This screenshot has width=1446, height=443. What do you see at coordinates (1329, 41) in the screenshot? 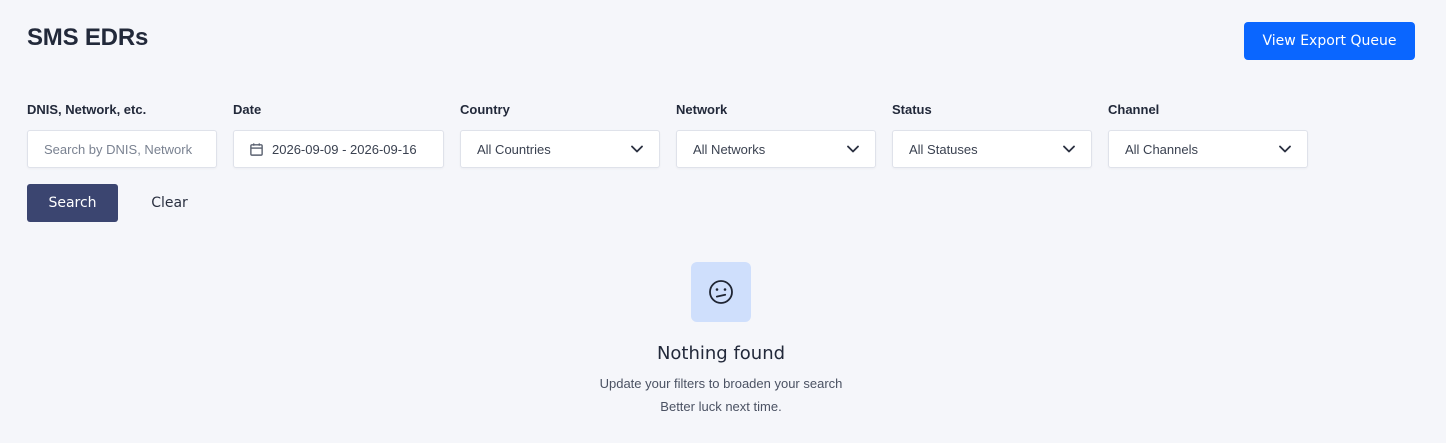
I see `view-export-queue-button: View Export Queue` at bounding box center [1329, 41].